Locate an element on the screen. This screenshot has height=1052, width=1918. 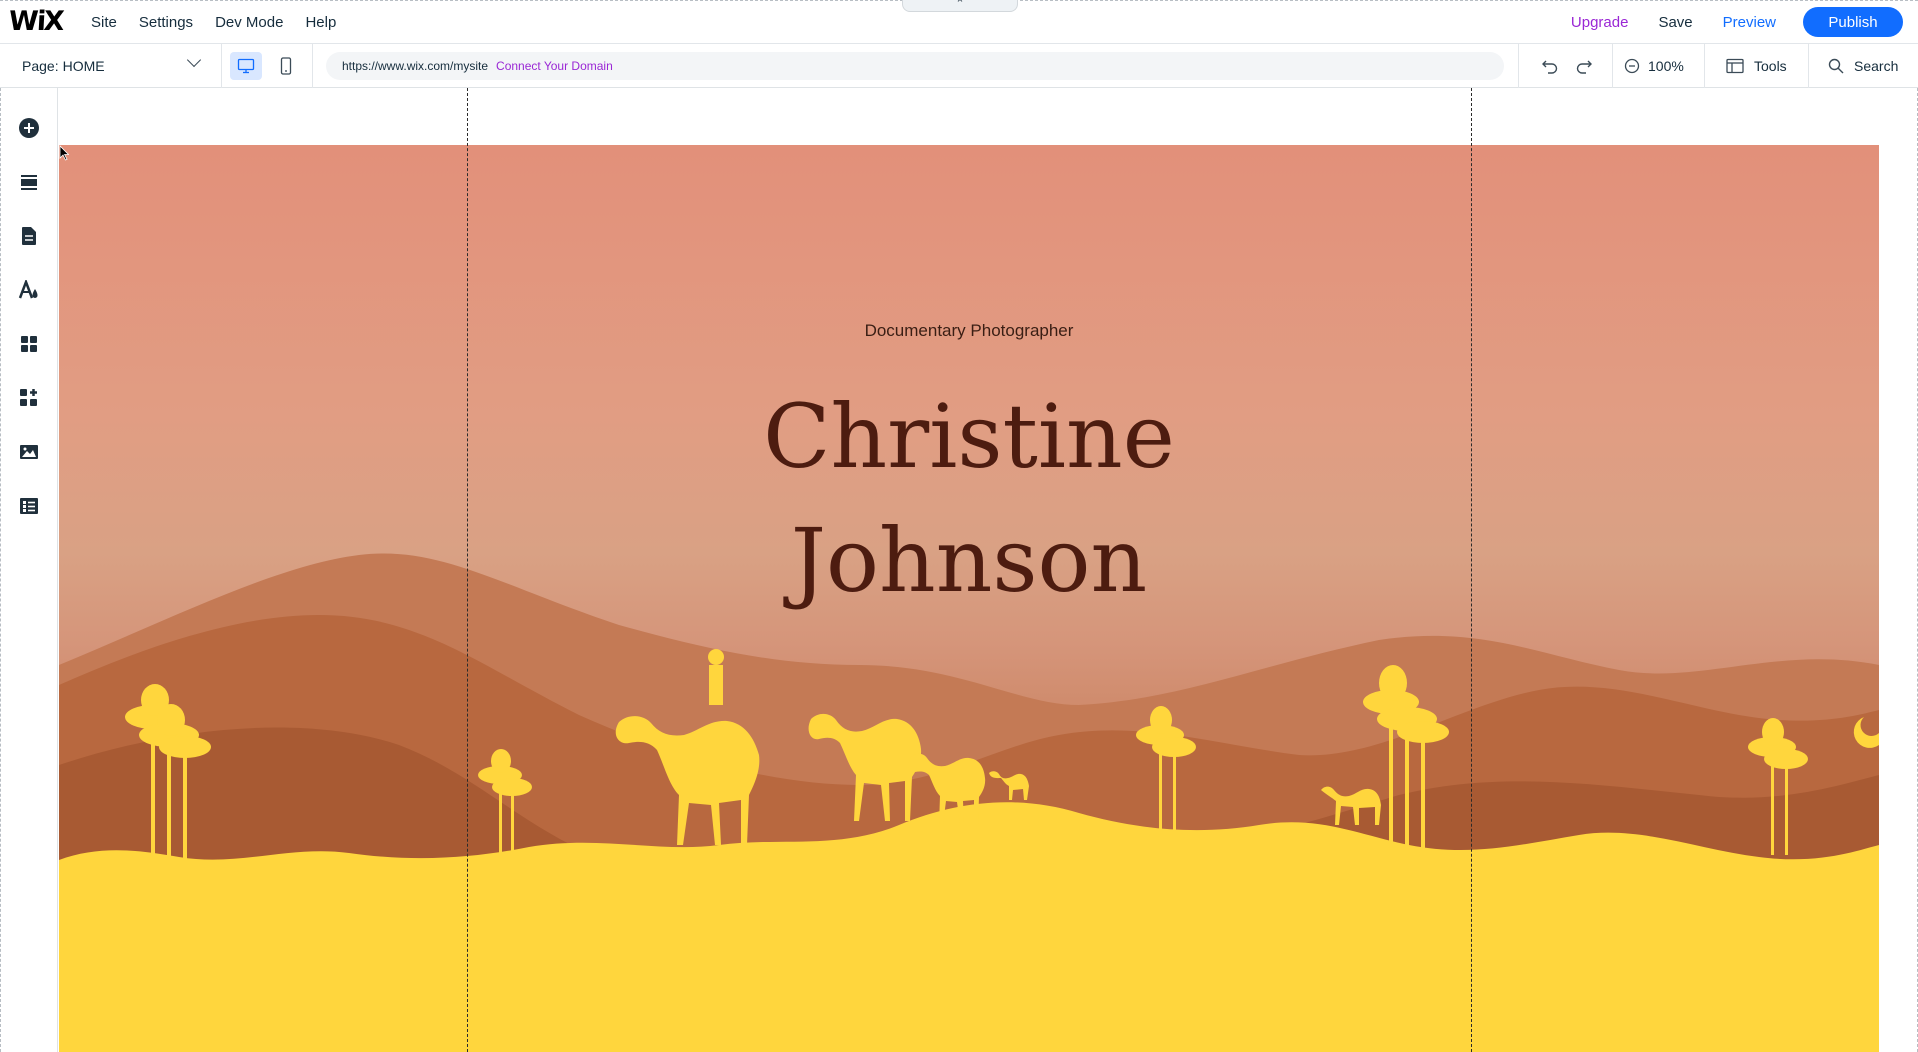
connect-domain-link: Connect Your Domain is located at coordinates (554, 66).